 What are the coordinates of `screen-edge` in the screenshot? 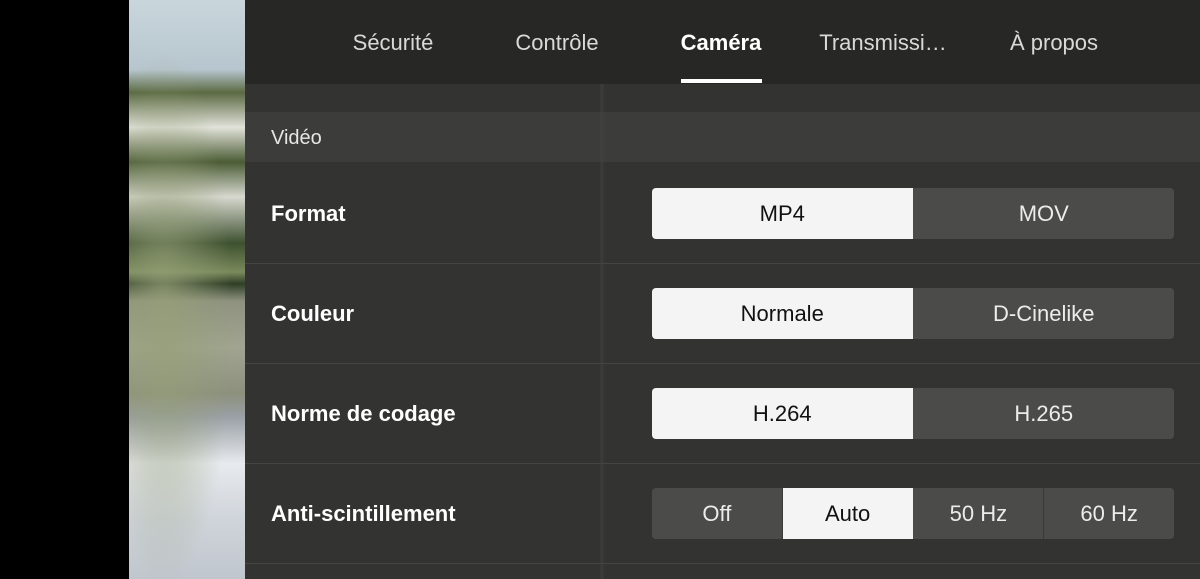 It's located at (64, 289).